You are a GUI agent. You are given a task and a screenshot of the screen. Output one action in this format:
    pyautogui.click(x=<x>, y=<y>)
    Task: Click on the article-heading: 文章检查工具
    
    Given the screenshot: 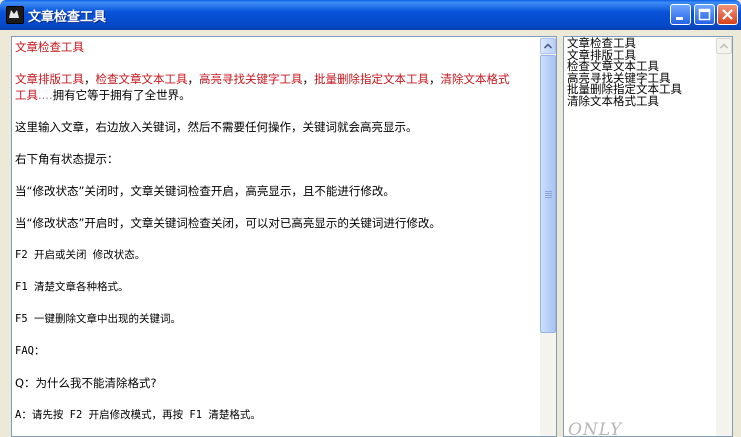 What is the action you would take?
    pyautogui.click(x=49, y=47)
    